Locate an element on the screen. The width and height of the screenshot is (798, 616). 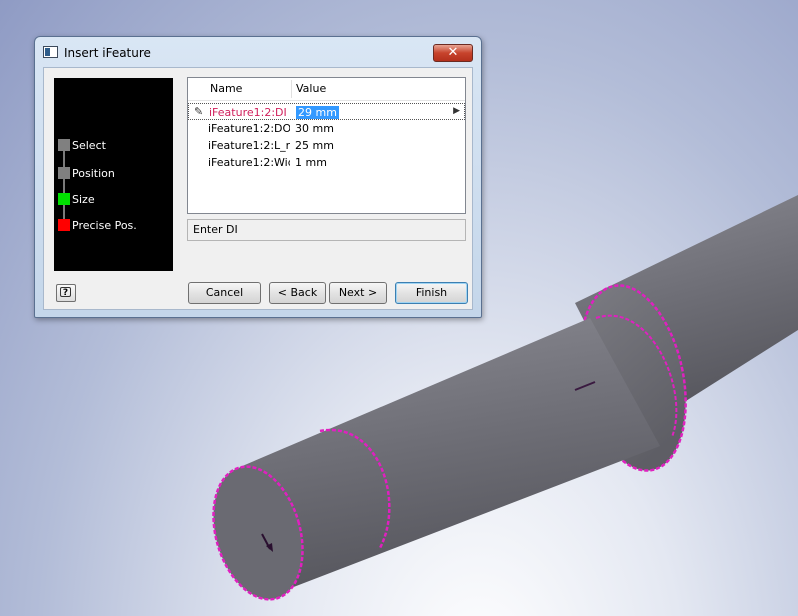
column-divider is located at coordinates (291, 89).